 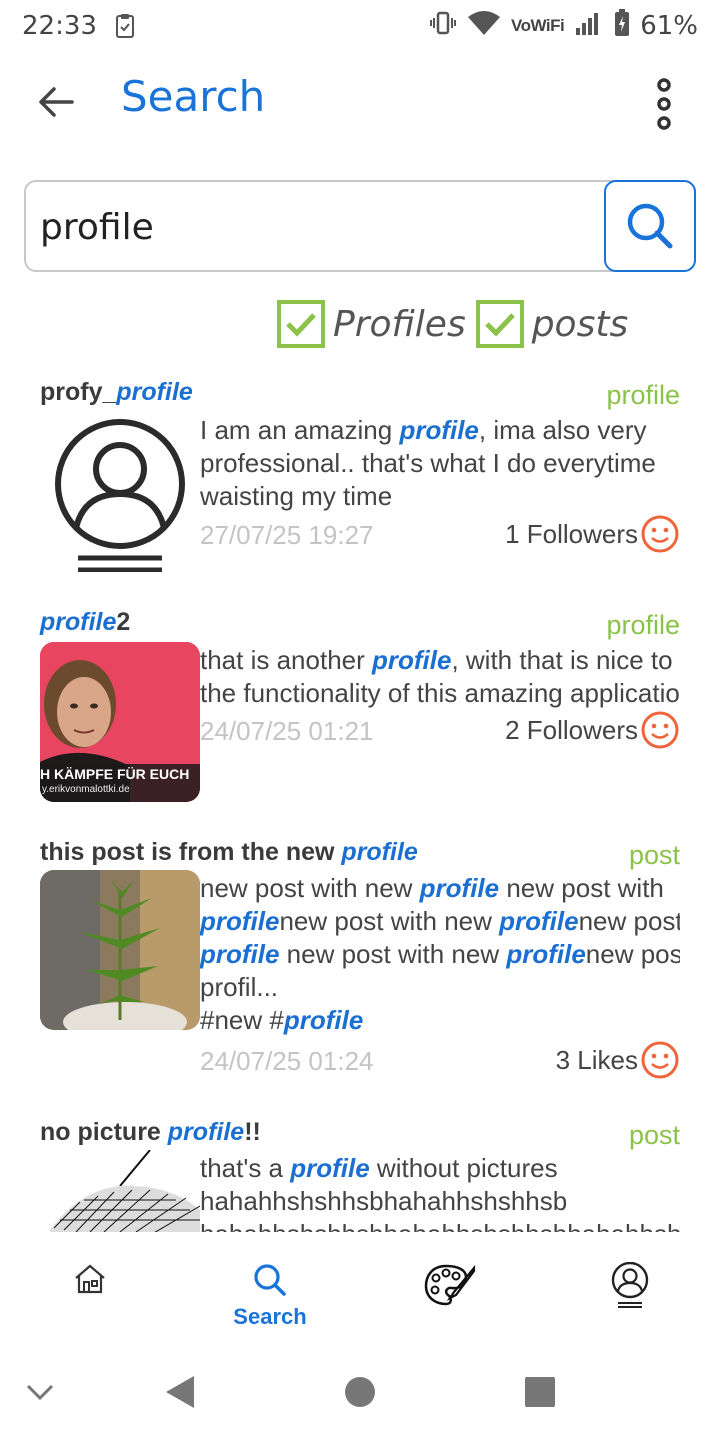 I want to click on posts-checkbox, so click(x=499, y=324).